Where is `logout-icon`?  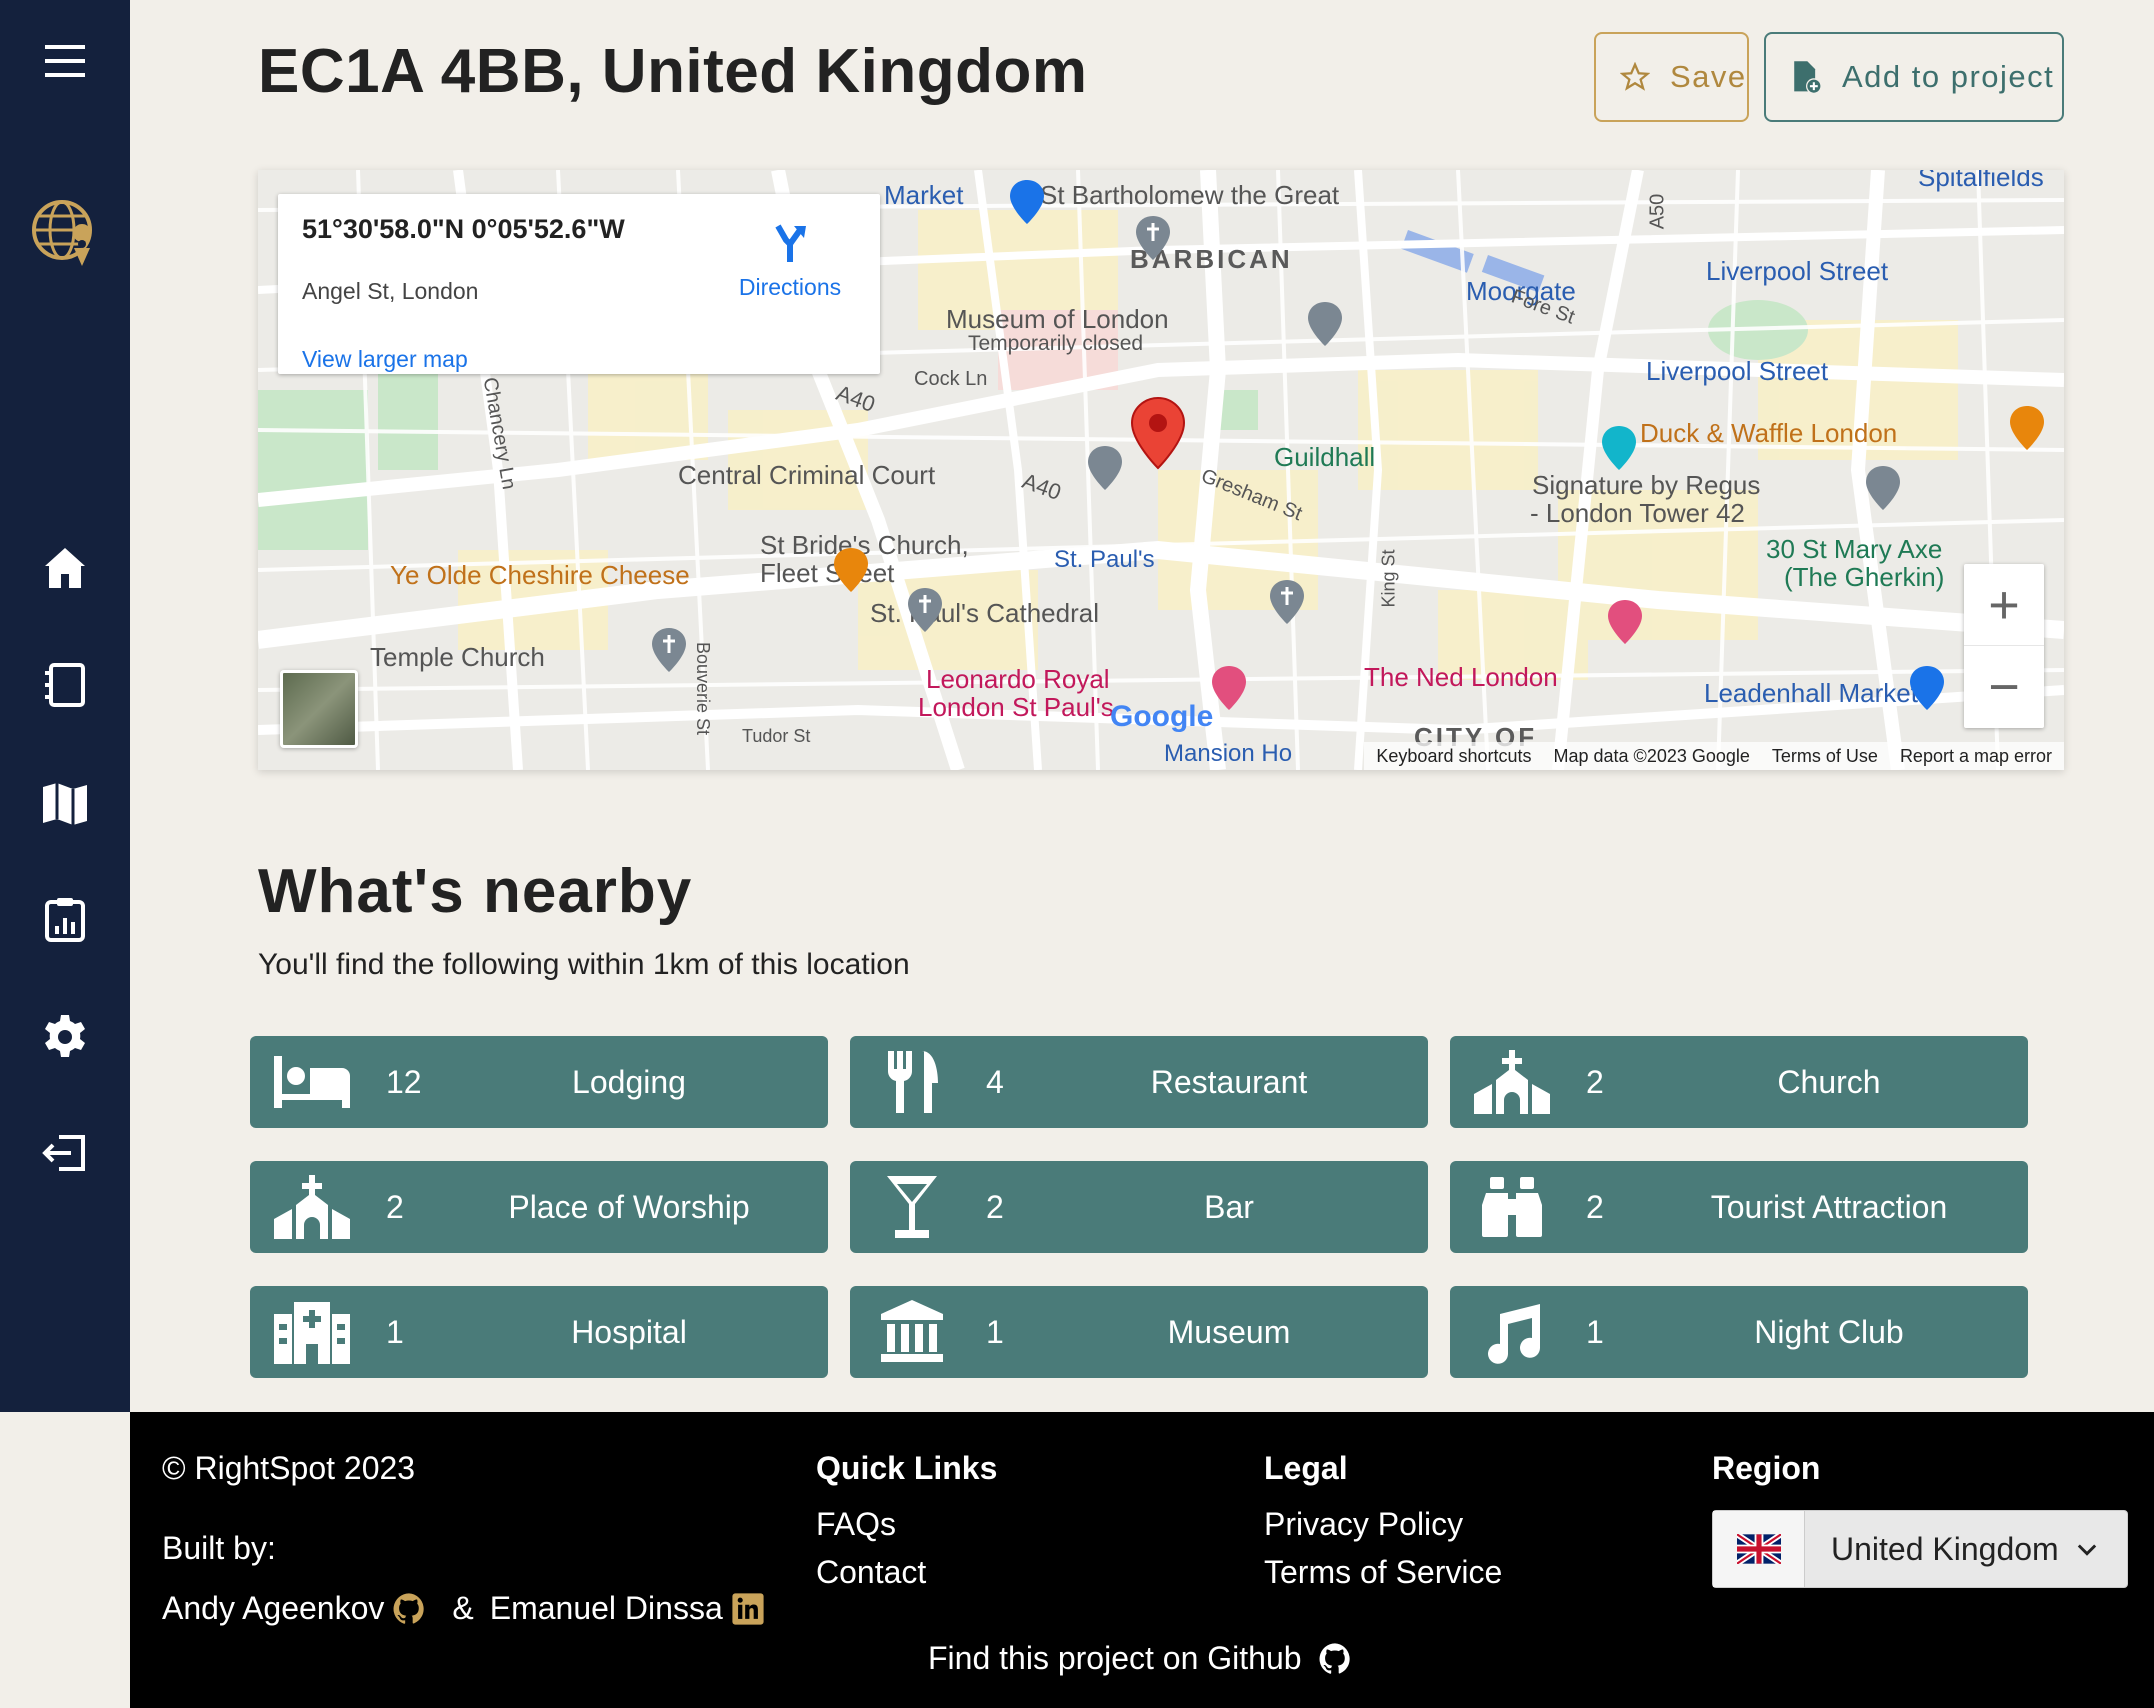
logout-icon is located at coordinates (65, 1153).